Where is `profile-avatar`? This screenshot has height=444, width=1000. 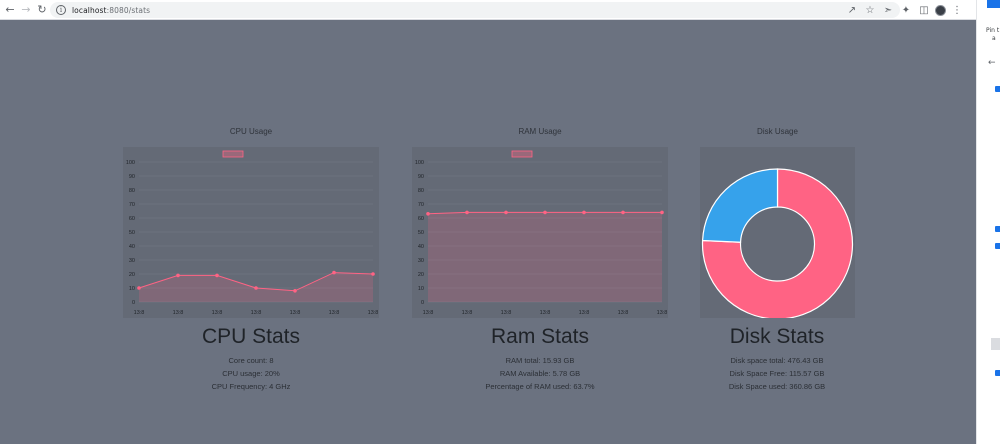
profile-avatar is located at coordinates (940, 10).